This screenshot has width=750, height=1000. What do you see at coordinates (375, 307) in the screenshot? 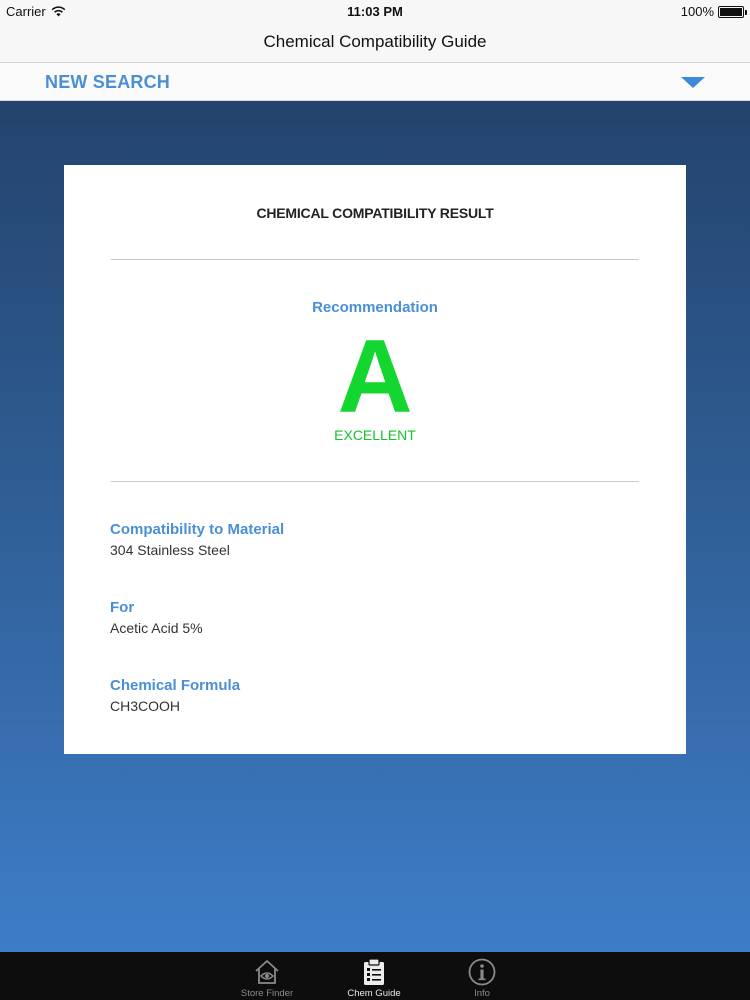
I see `recommendation-label: Recommendation` at bounding box center [375, 307].